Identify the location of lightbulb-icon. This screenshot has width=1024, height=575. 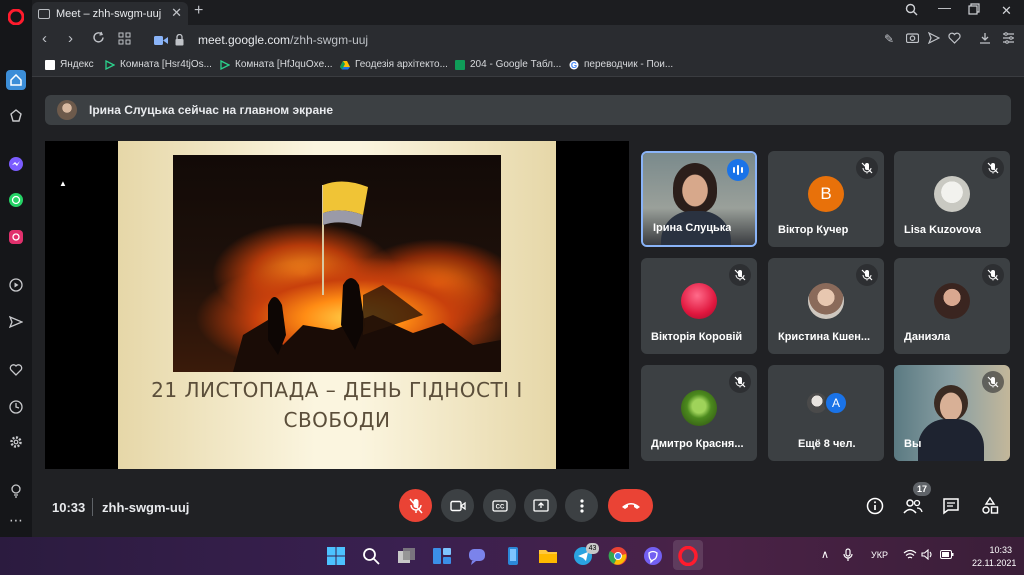
(16, 491).